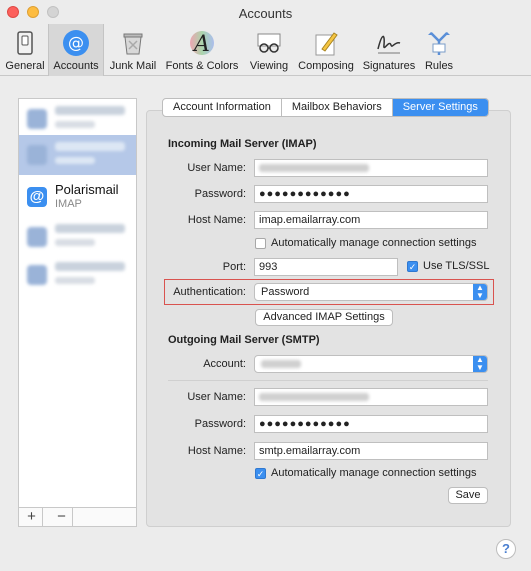  I want to click on use-tls-label: Use TLS/SSL, so click(456, 266).